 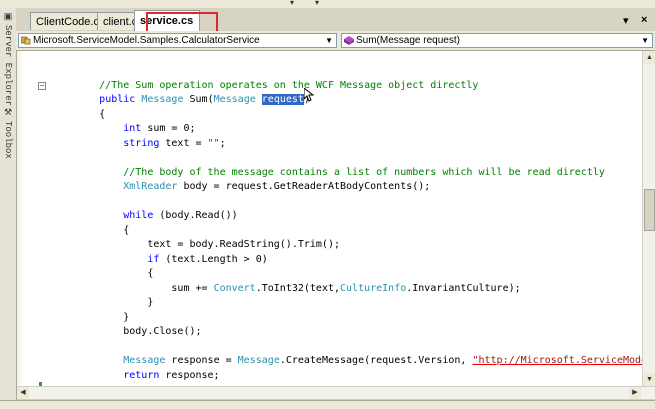 What do you see at coordinates (649, 57) in the screenshot?
I see `scroll-up-icon: ▲` at bounding box center [649, 57].